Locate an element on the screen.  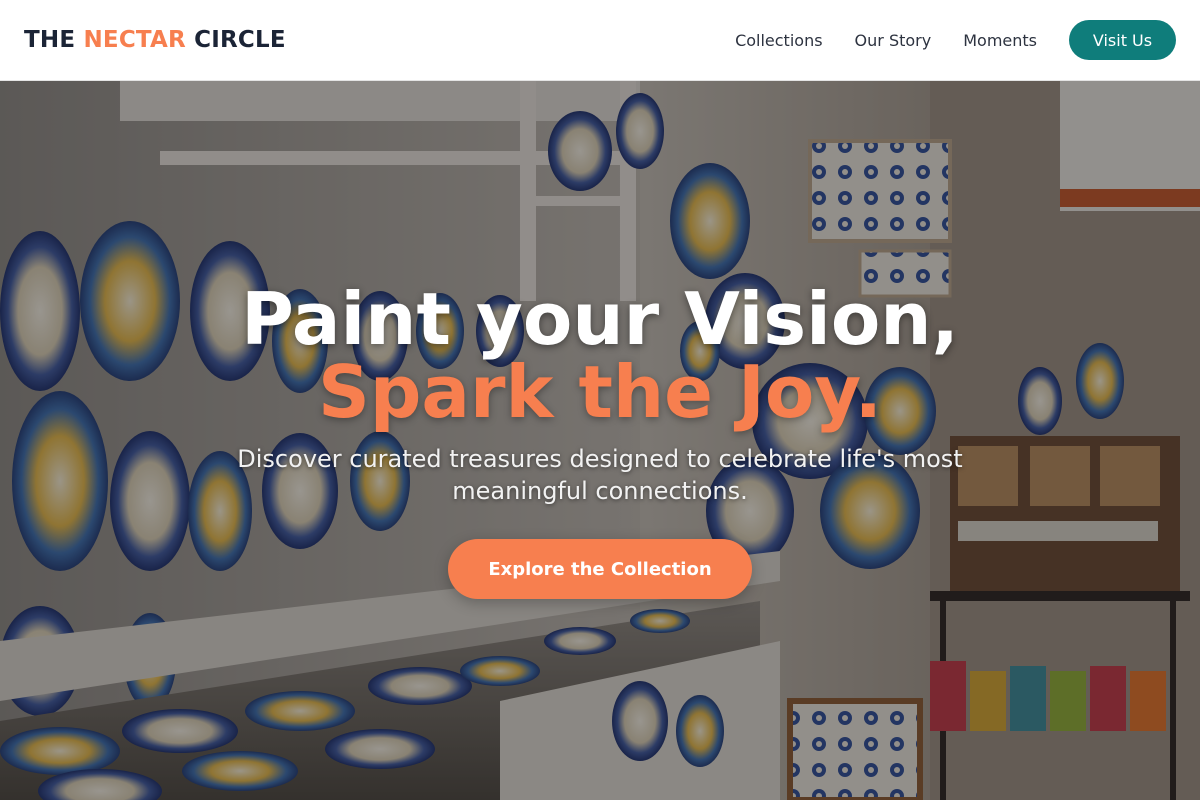
main-nav: Collections Our Story Moments Visit Us is located at coordinates (955, 40).